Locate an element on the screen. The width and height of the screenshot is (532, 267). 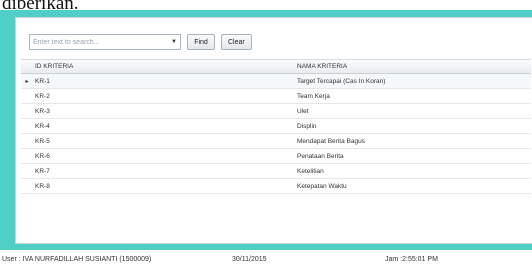
cell-name: Ketelitian is located at coordinates (414, 171).